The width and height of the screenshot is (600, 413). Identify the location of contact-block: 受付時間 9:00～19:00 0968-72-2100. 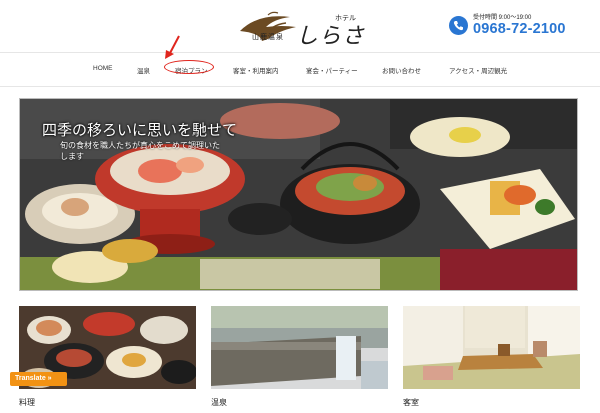
(519, 26).